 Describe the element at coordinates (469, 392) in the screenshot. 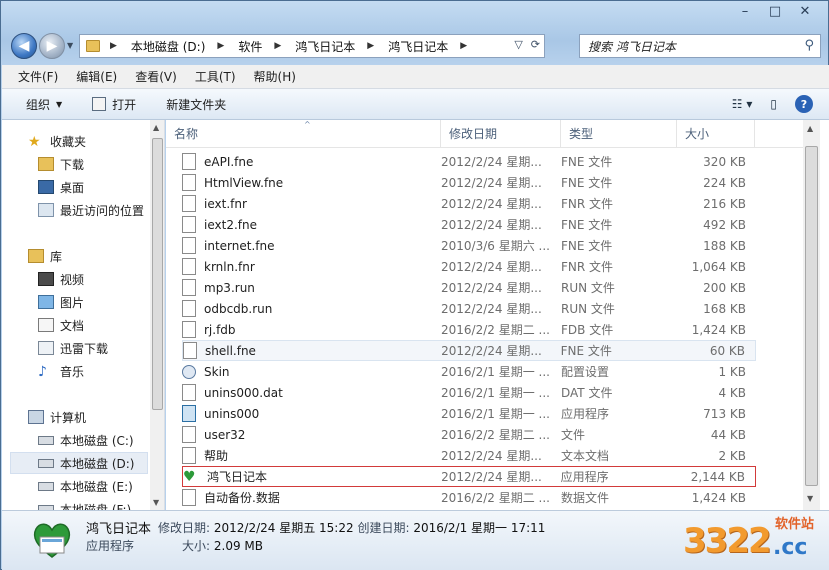

I see `file-row: unins000.dat 2016/2/1 星期一 ... DAT 文件 4 KB` at that location.